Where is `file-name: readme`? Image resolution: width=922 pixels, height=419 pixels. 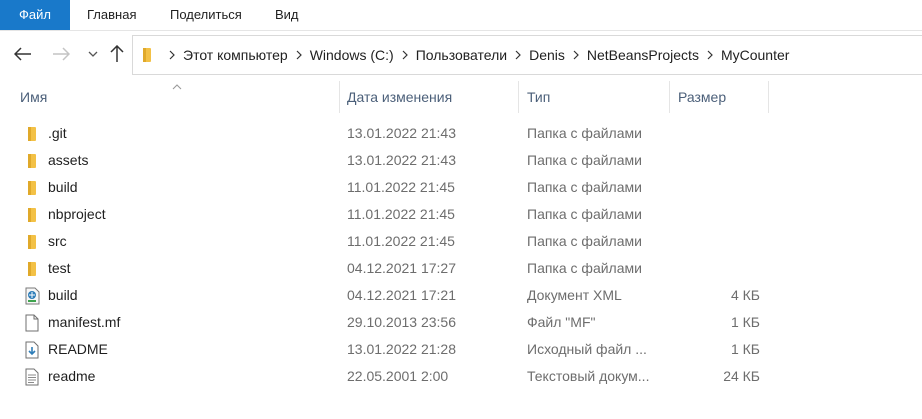
file-name: readme is located at coordinates (72, 376).